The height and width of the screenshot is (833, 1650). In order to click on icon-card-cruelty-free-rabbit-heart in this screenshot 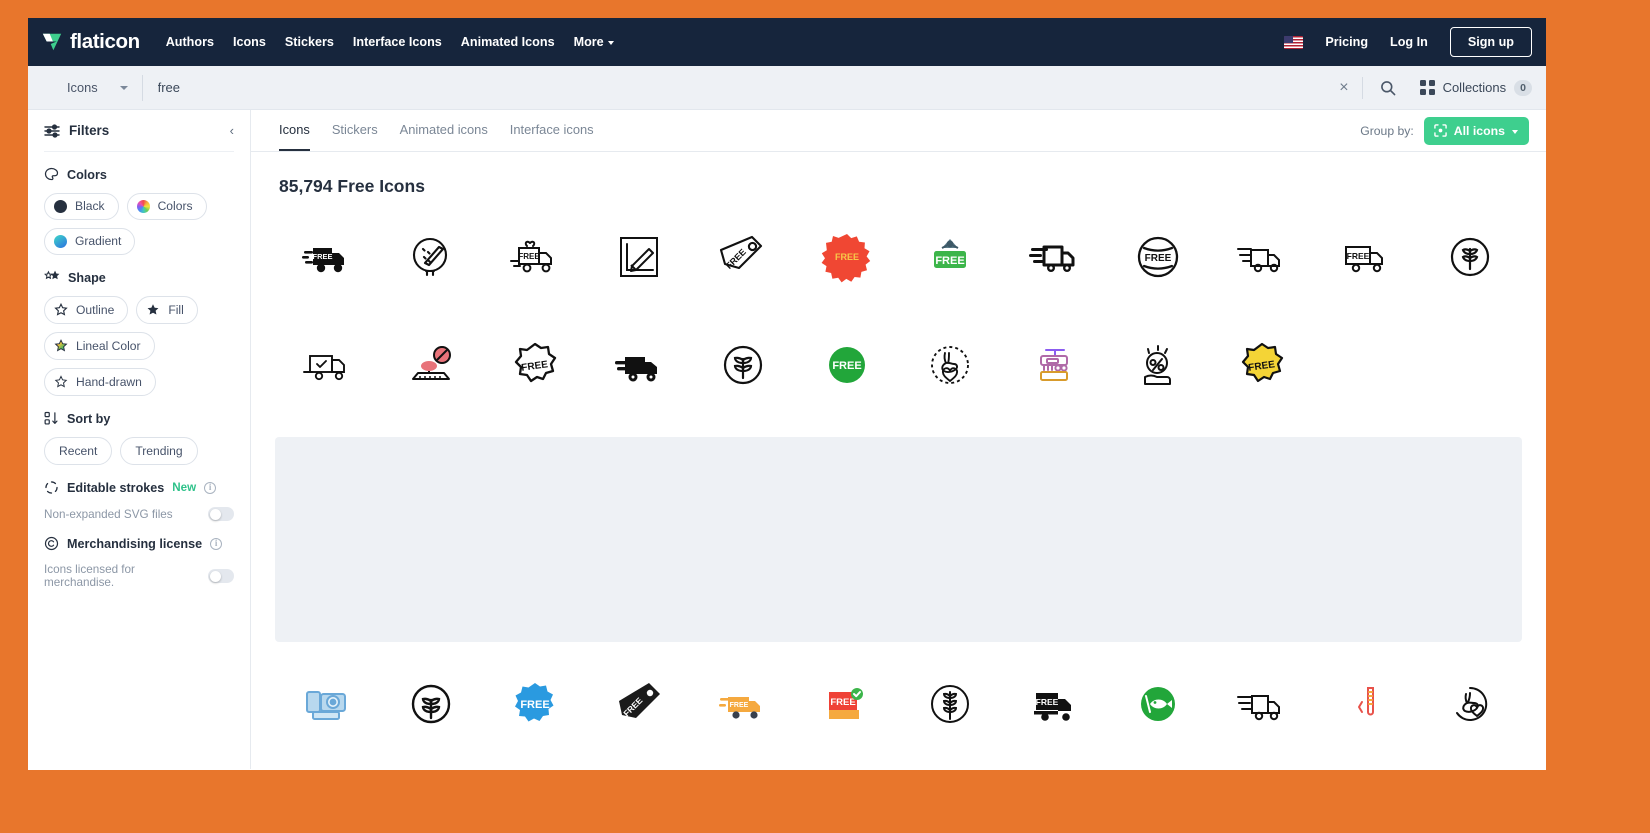, I will do `click(950, 365)`.